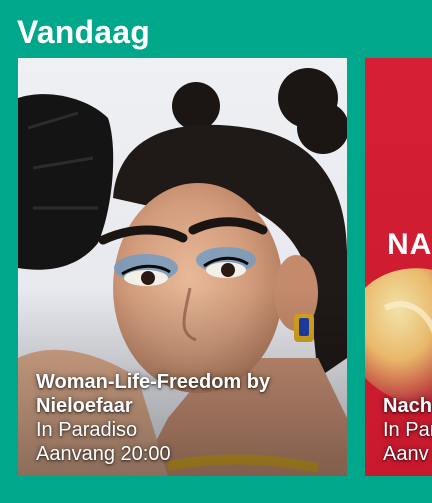  What do you see at coordinates (407, 430) in the screenshot?
I see `event-venue: In Para` at bounding box center [407, 430].